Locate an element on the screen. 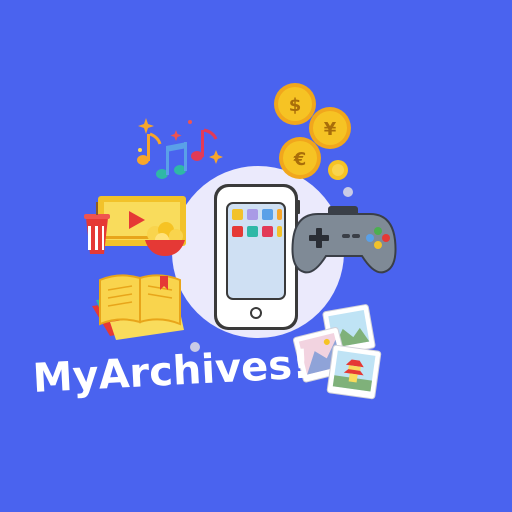  decor-dot is located at coordinates (348, 192).